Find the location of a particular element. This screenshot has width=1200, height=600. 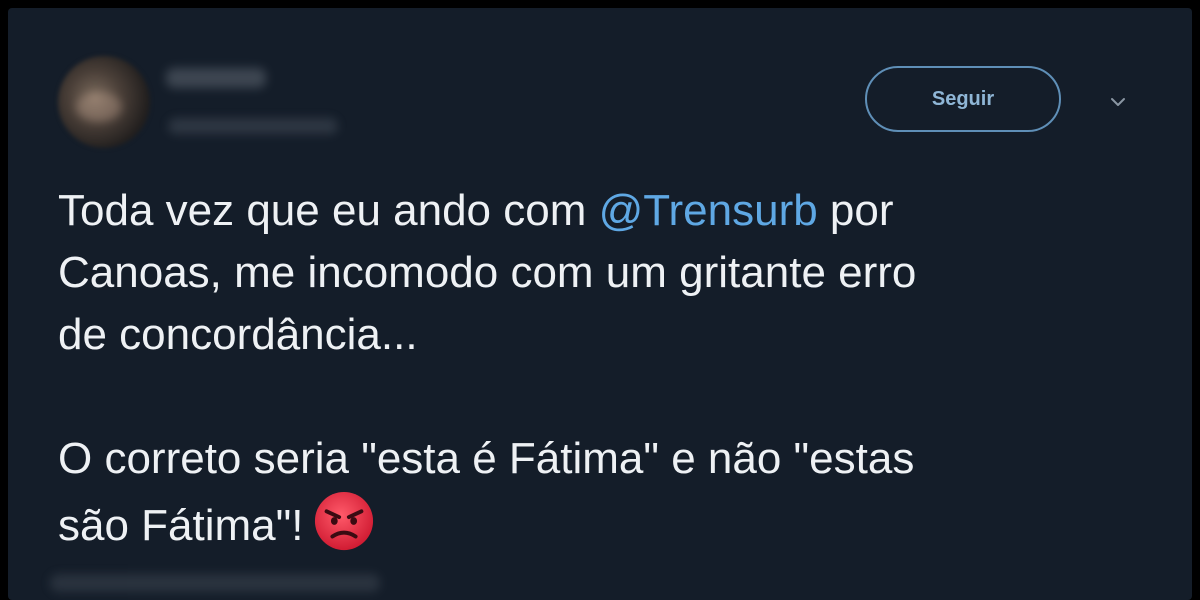

chevron-down-icon is located at coordinates (1118, 102).